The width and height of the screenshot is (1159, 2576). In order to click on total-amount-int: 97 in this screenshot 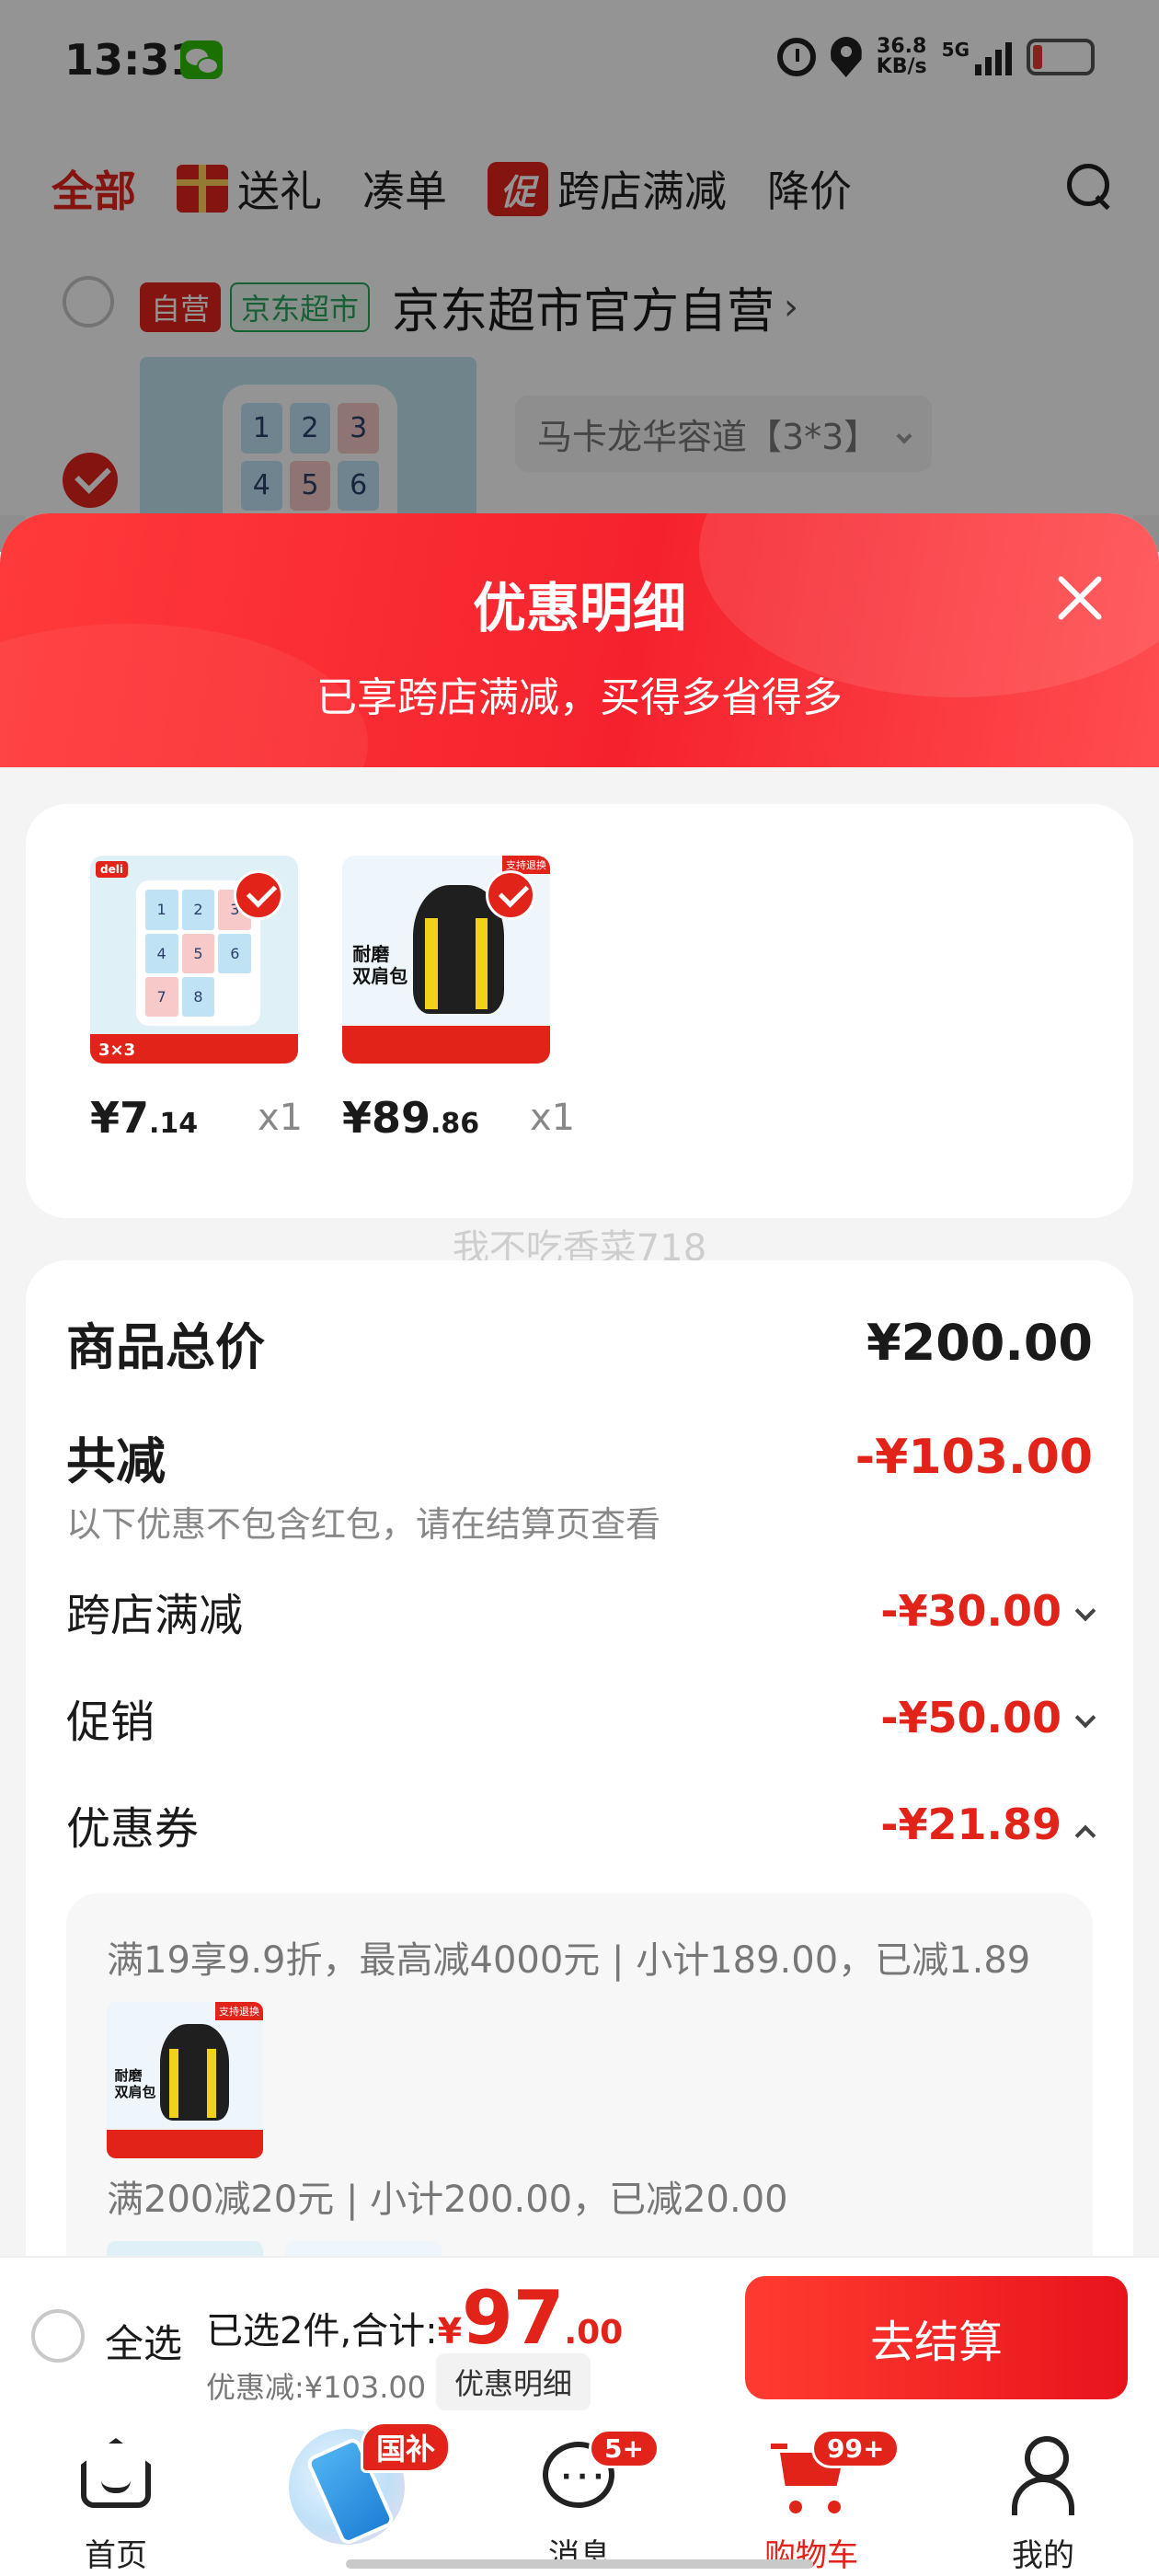, I will do `click(513, 2318)`.